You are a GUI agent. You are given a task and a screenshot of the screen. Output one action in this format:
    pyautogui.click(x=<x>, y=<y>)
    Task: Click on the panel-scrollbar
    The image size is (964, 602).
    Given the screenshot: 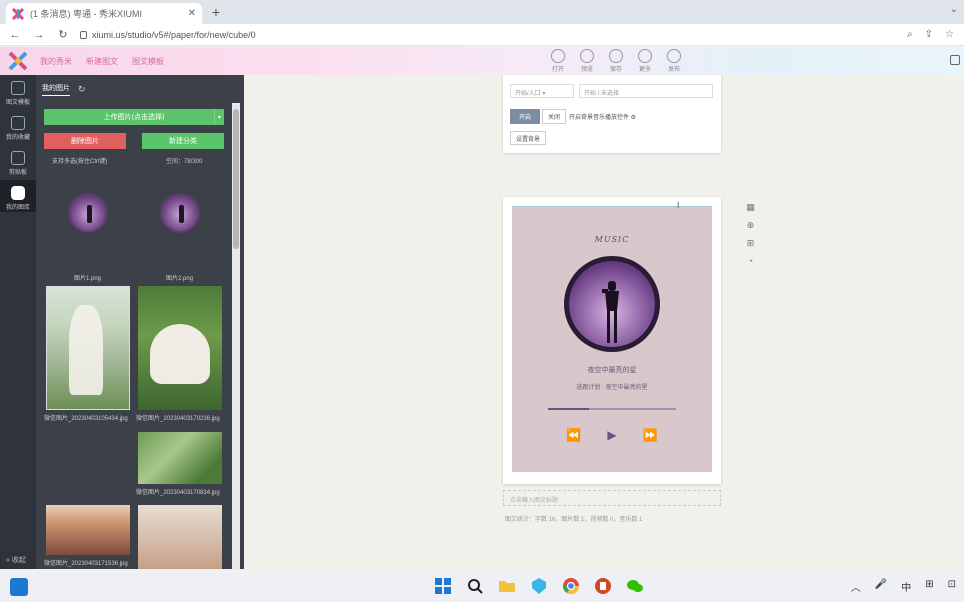 What is the action you would take?
    pyautogui.click(x=236, y=336)
    